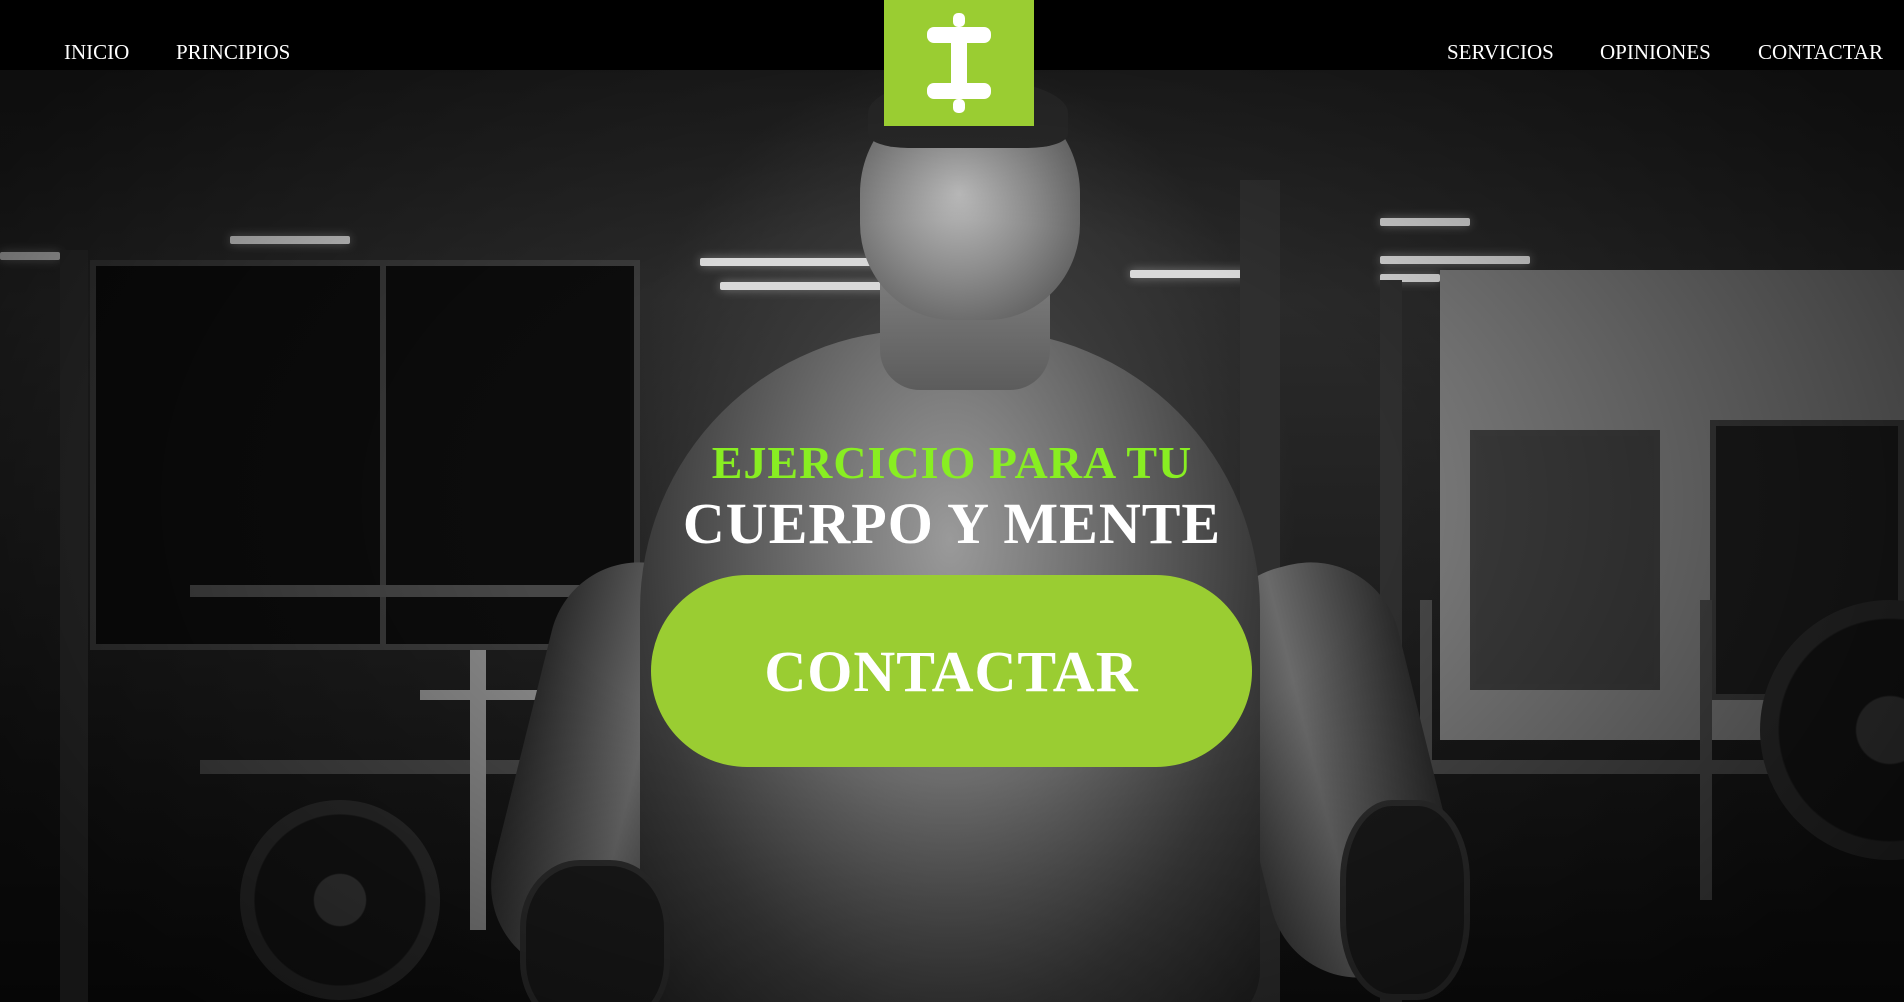 This screenshot has width=1904, height=1002. Describe the element at coordinates (96, 52) in the screenshot. I see `nav-link-inicio: INICIO` at that location.